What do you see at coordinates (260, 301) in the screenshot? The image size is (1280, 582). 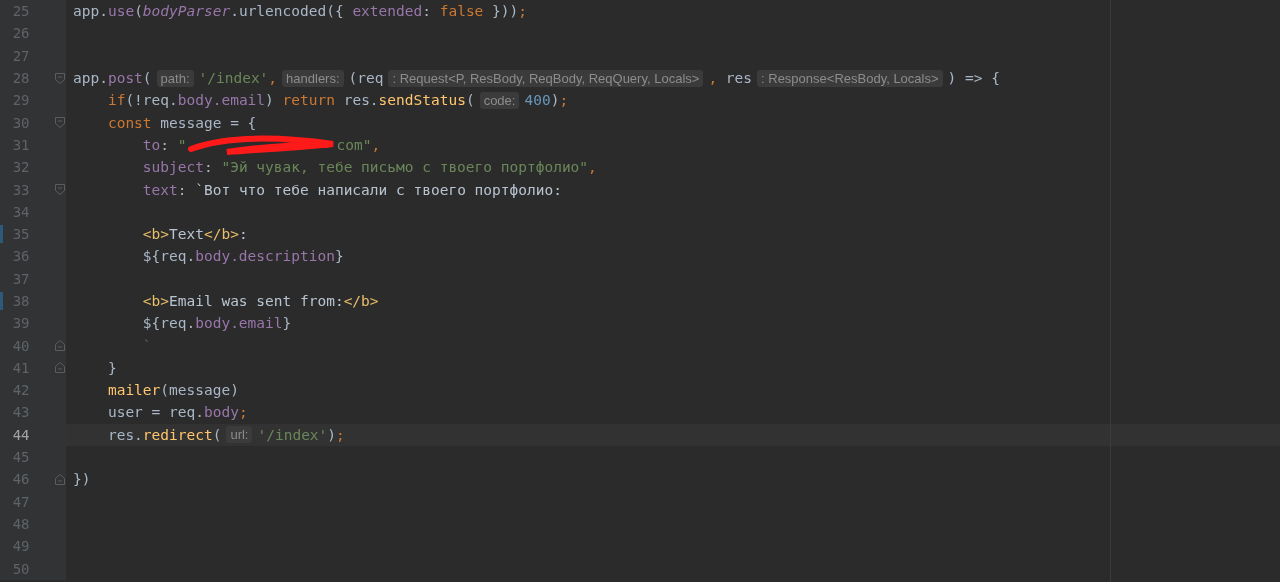 I see `code-text: <b>Email was sent from:</b>` at bounding box center [260, 301].